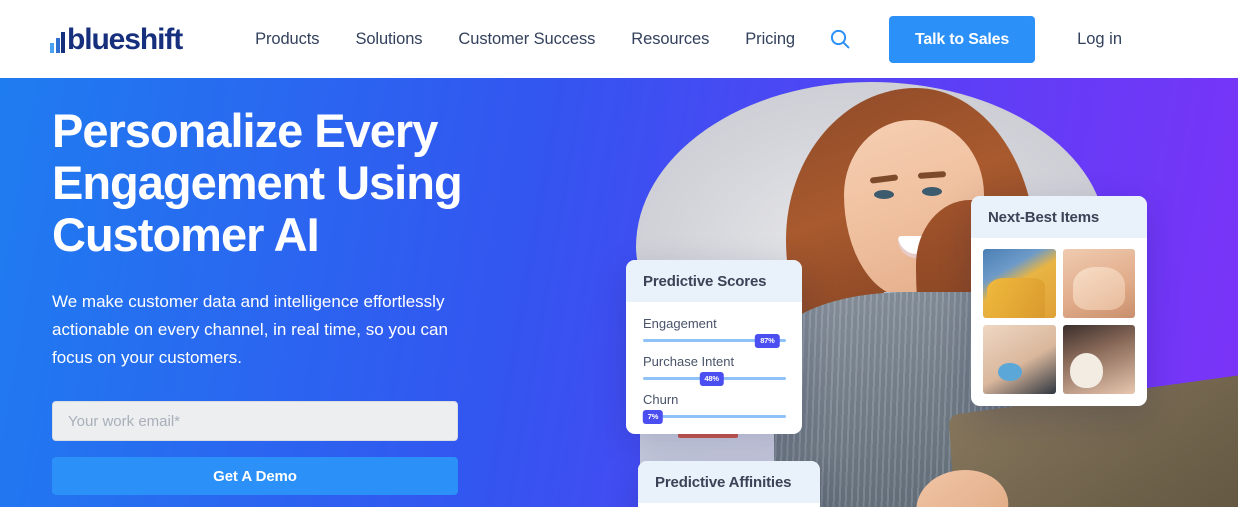  Describe the element at coordinates (255, 476) in the screenshot. I see `get-a-demo-button: Get A Demo` at that location.